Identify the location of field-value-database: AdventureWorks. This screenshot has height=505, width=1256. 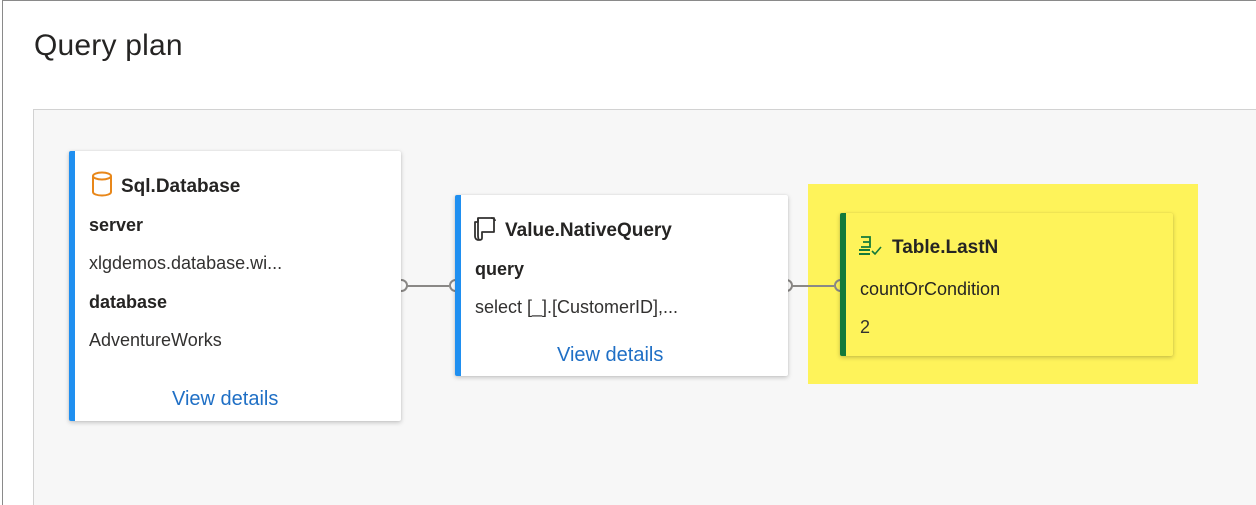
(155, 340).